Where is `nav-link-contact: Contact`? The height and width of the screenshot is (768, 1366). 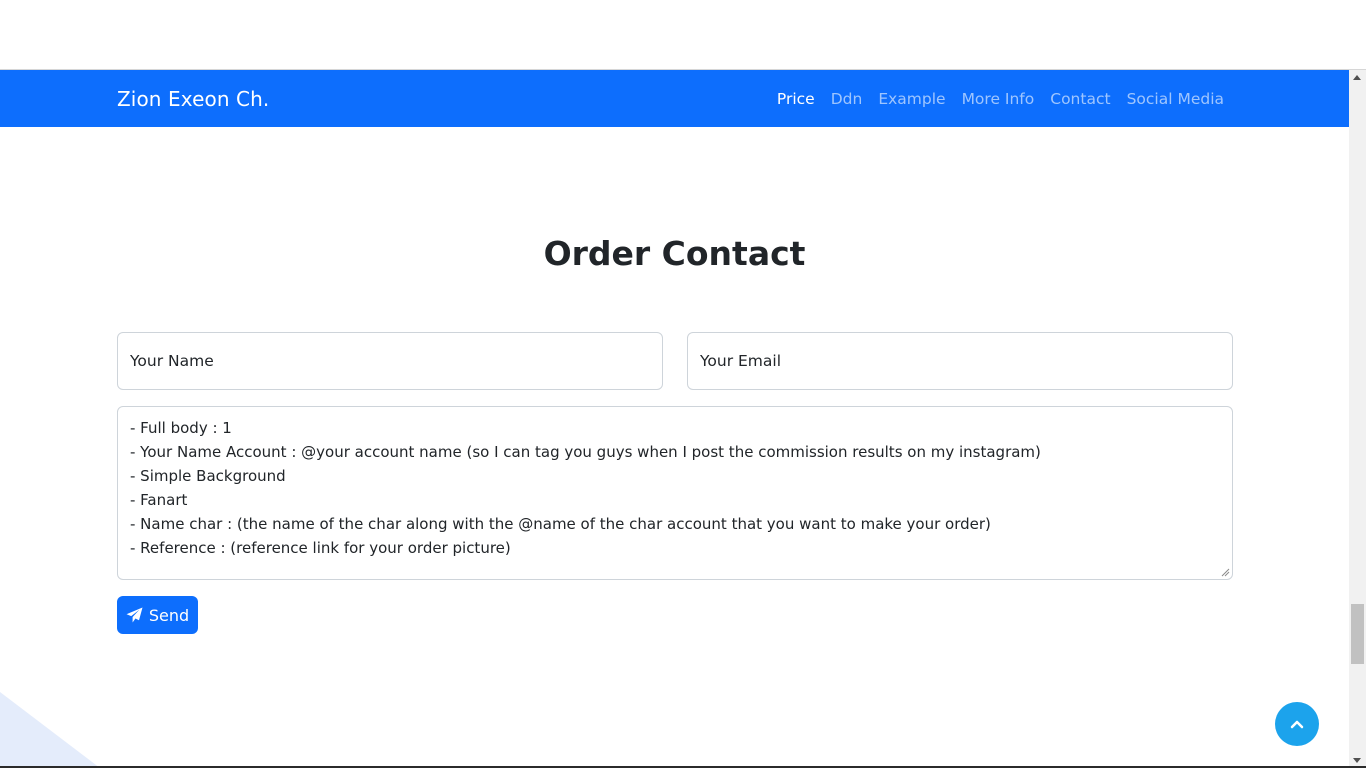
nav-link-contact: Contact is located at coordinates (1080, 99).